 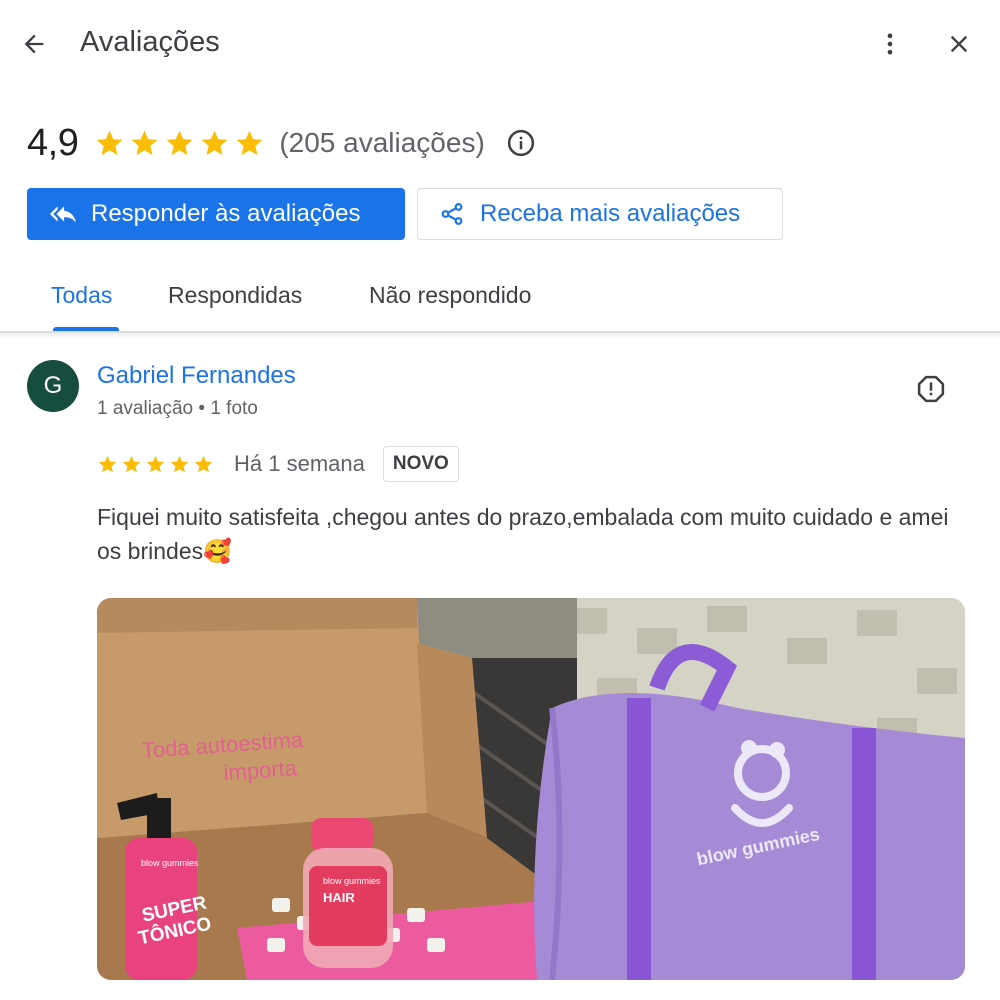 I want to click on box-slogan-line2: importa, so click(x=261, y=770).